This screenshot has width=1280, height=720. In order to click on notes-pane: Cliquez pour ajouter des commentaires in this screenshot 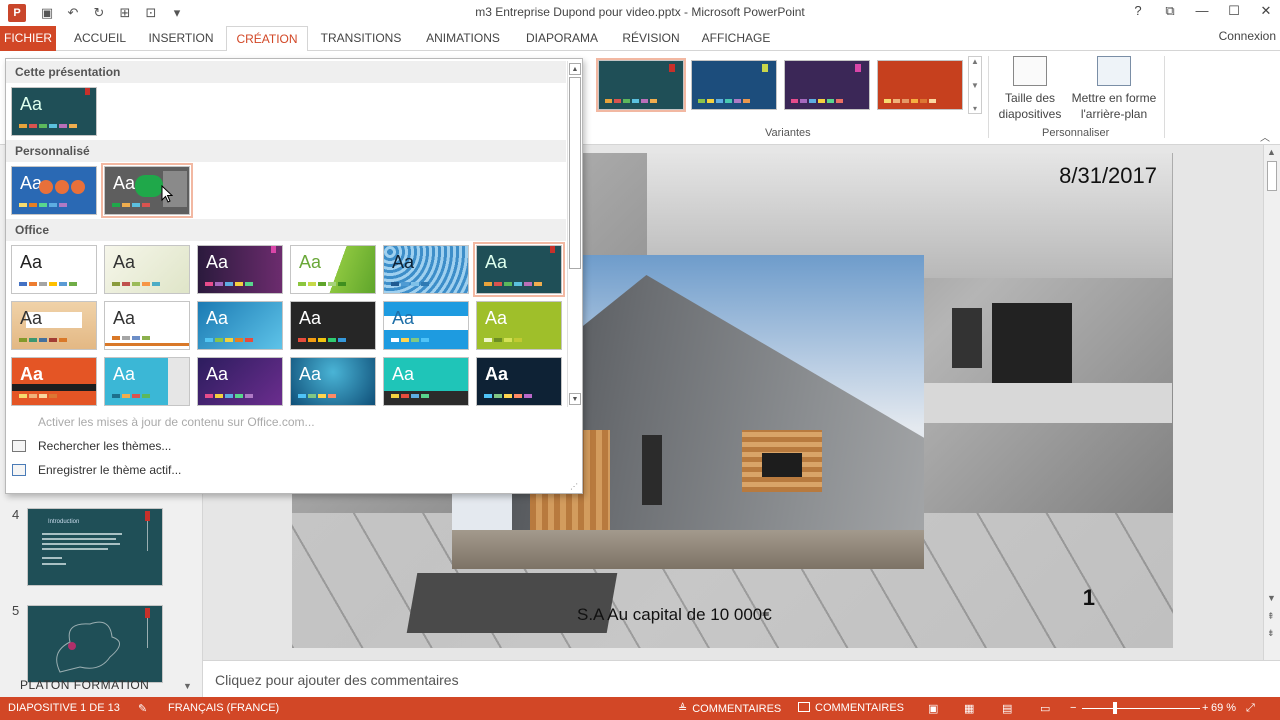, I will do `click(741, 678)`.